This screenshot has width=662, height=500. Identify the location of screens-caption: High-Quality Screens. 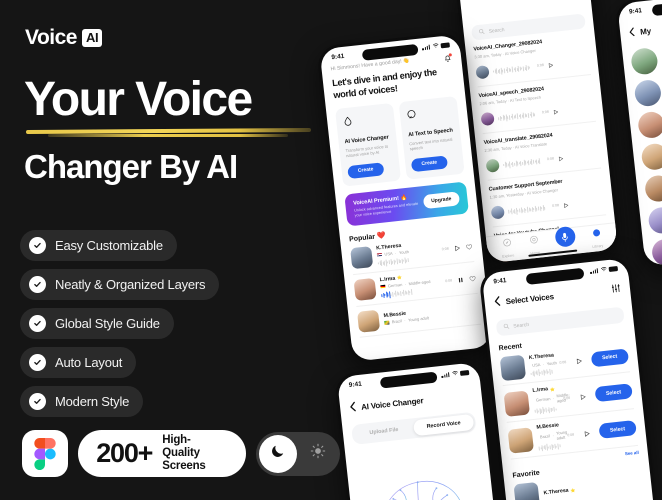
(194, 453).